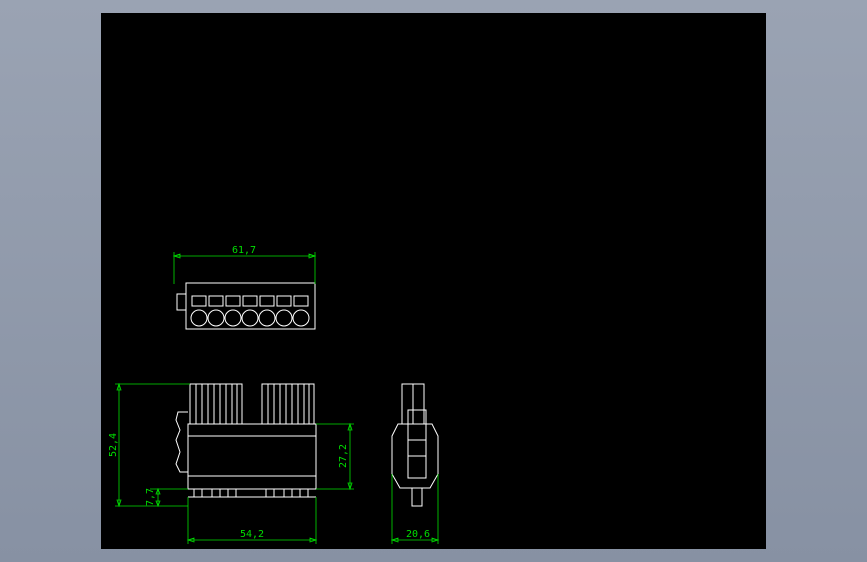 The width and height of the screenshot is (867, 562). Describe the element at coordinates (244, 287) in the screenshot. I see `top-view: 61,7` at that location.